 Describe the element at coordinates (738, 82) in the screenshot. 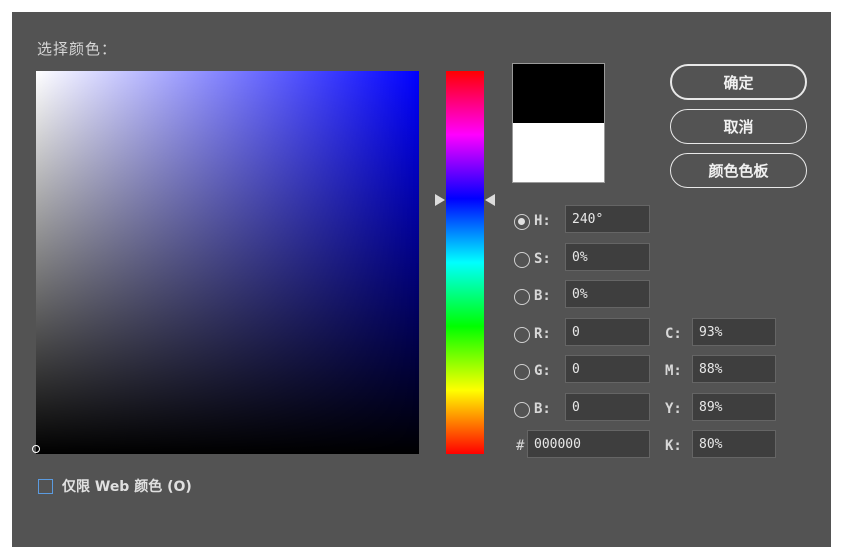

I see `ok-button: 确定` at that location.